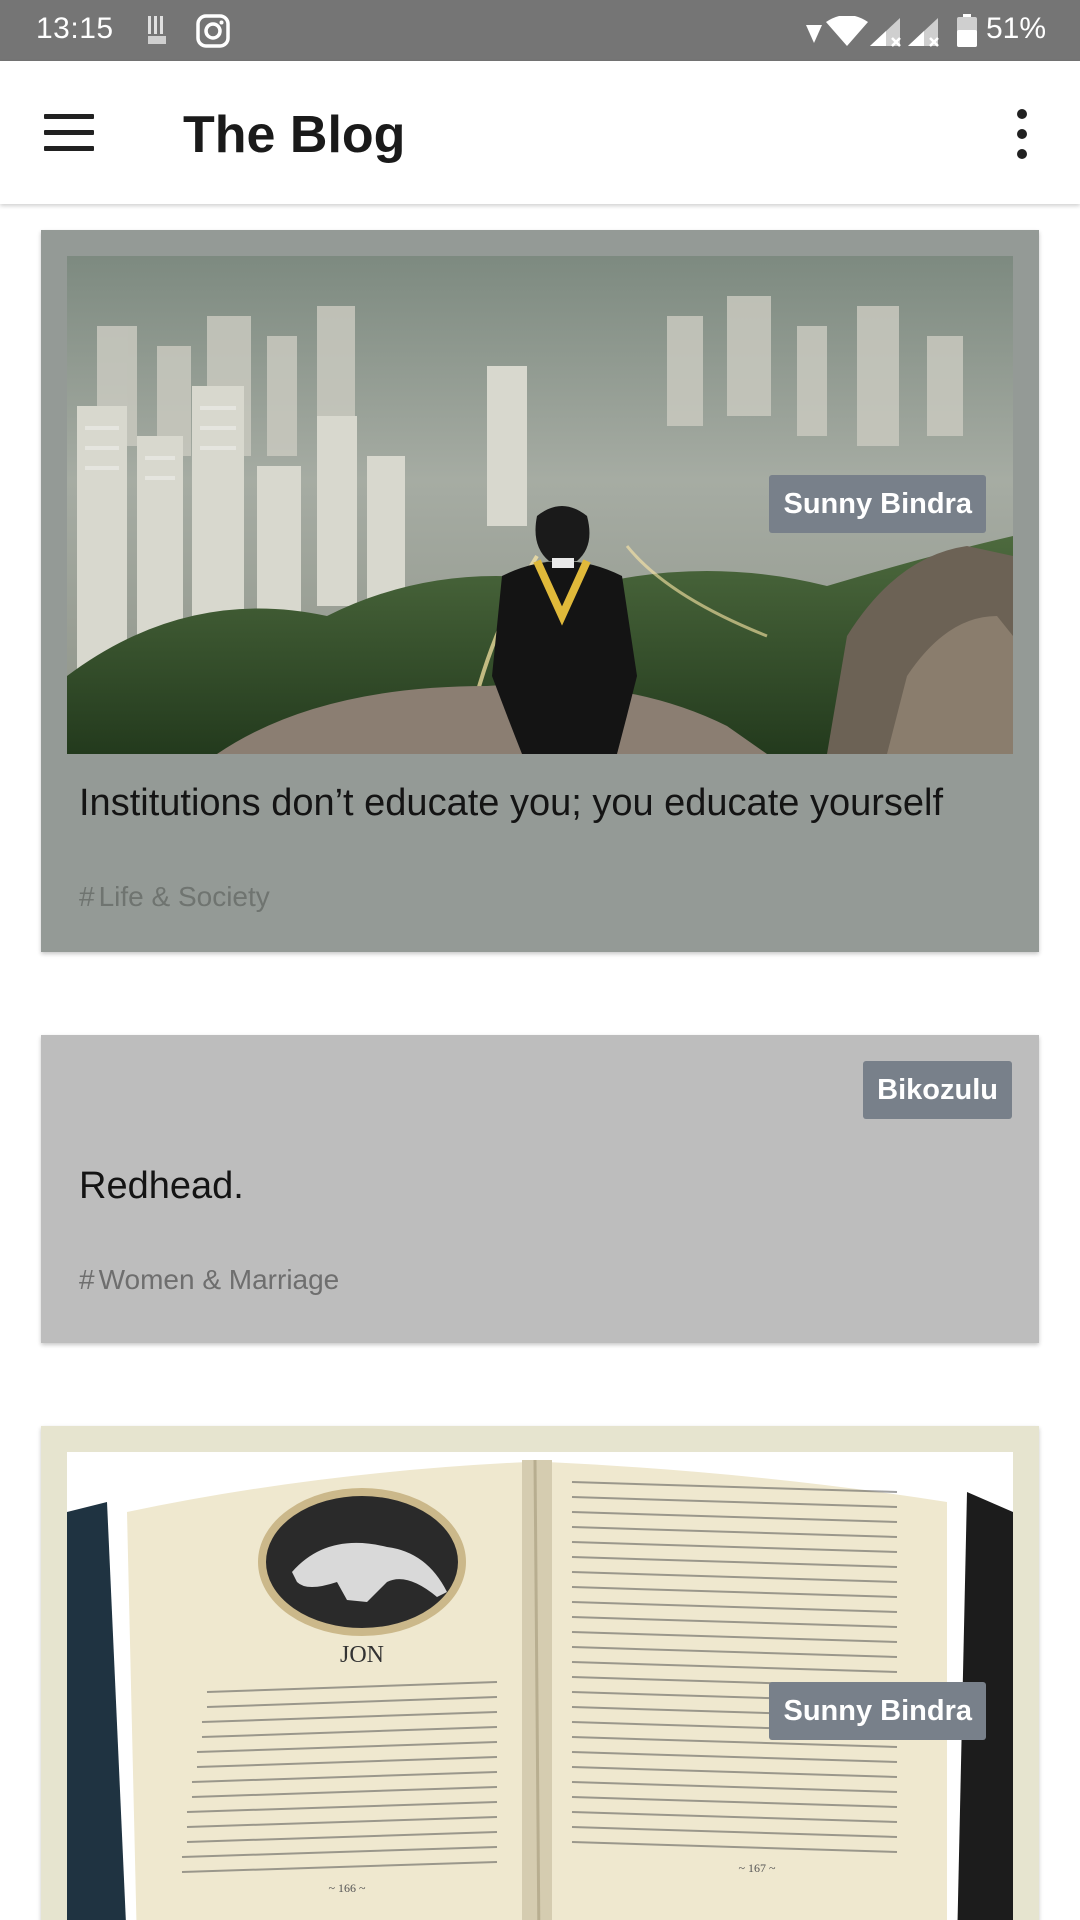  Describe the element at coordinates (347, 1888) in the screenshot. I see `page-number: ~ 166 ~` at that location.